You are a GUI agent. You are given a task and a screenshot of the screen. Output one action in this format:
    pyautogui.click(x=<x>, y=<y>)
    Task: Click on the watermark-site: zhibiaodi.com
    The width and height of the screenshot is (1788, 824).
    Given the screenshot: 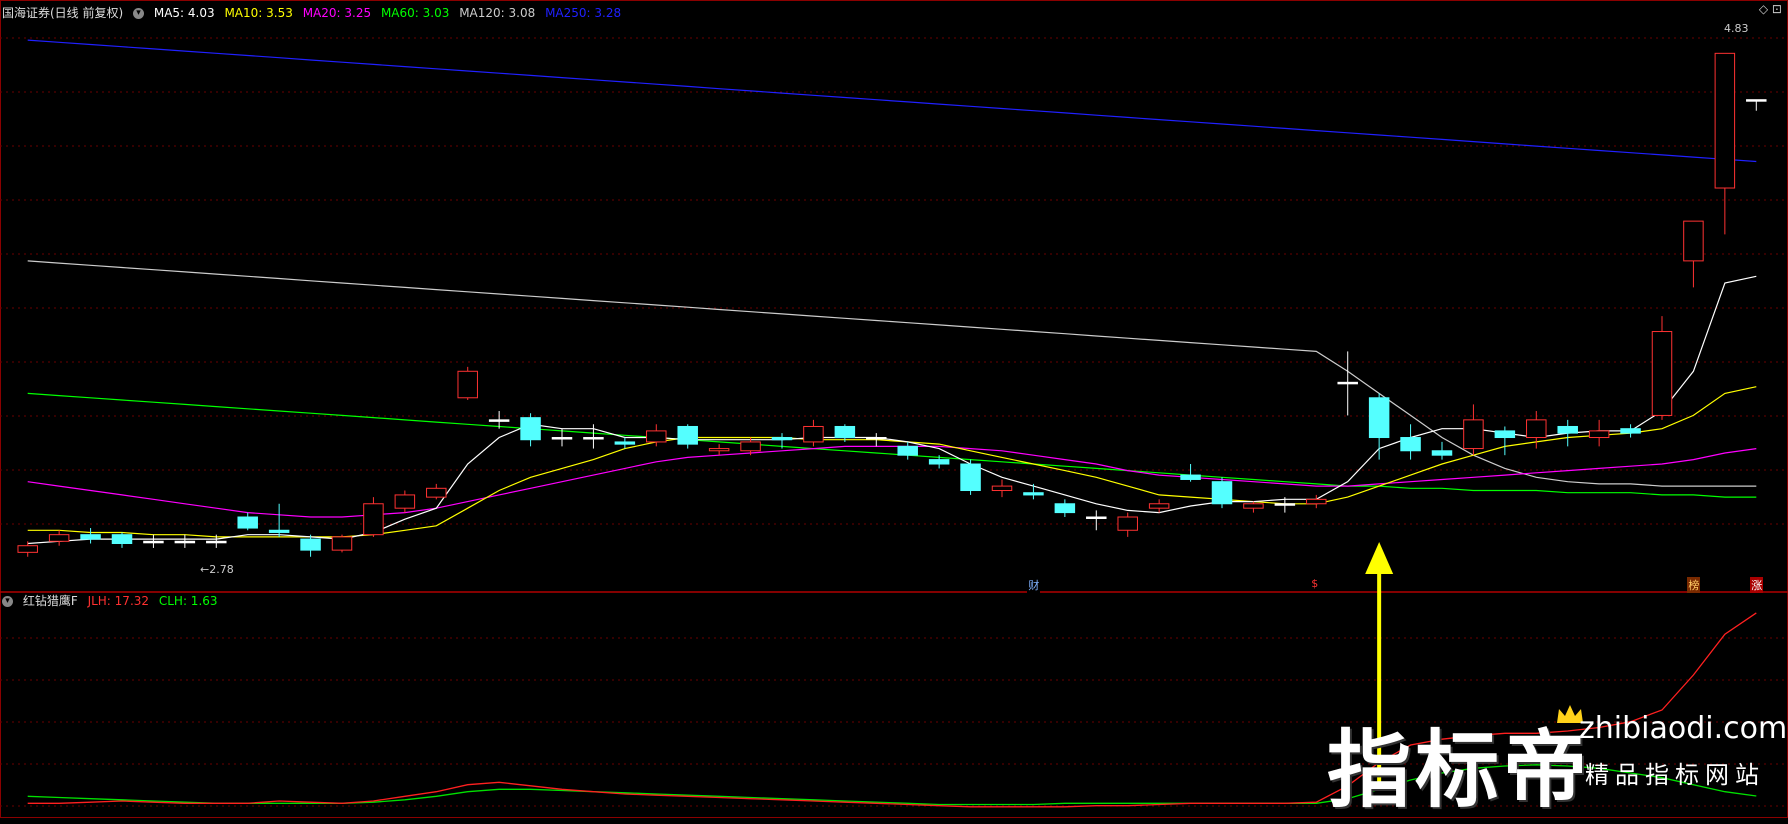 What is the action you would take?
    pyautogui.click(x=1683, y=728)
    